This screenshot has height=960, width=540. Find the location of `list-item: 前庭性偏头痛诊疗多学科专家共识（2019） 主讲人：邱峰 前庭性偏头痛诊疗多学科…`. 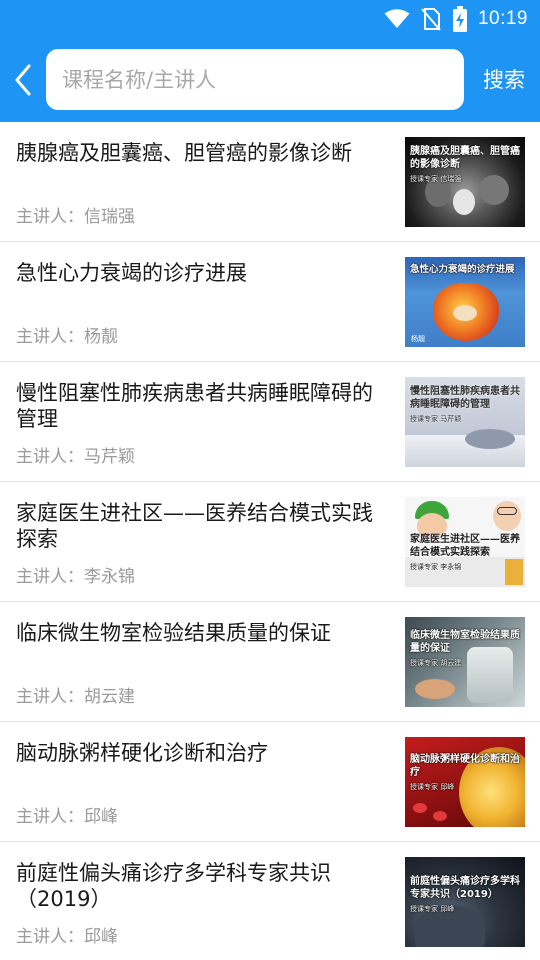

list-item: 前庭性偏头痛诊疗多学科专家共识（2019） 主讲人：邱峰 前庭性偏头痛诊疗多学科… is located at coordinates (270, 901).